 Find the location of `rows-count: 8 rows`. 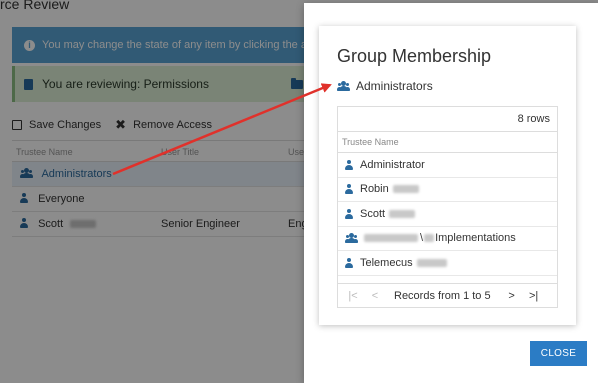

rows-count: 8 rows is located at coordinates (533, 119).